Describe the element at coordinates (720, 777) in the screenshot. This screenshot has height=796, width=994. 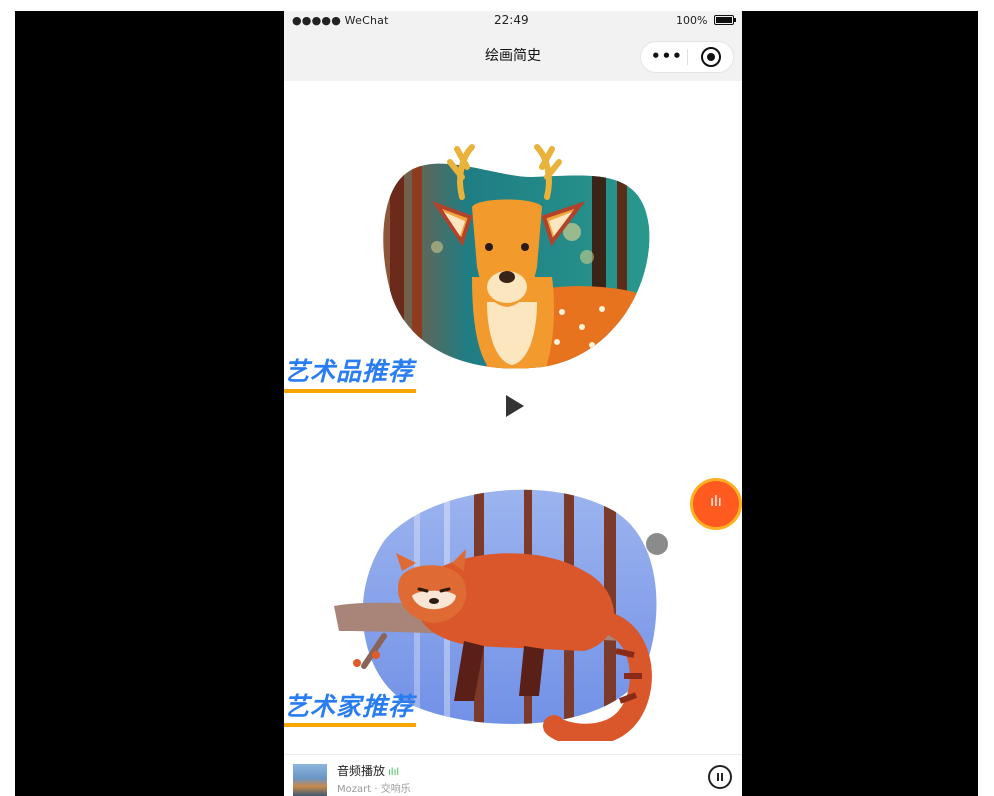
I see `pause-icon` at that location.